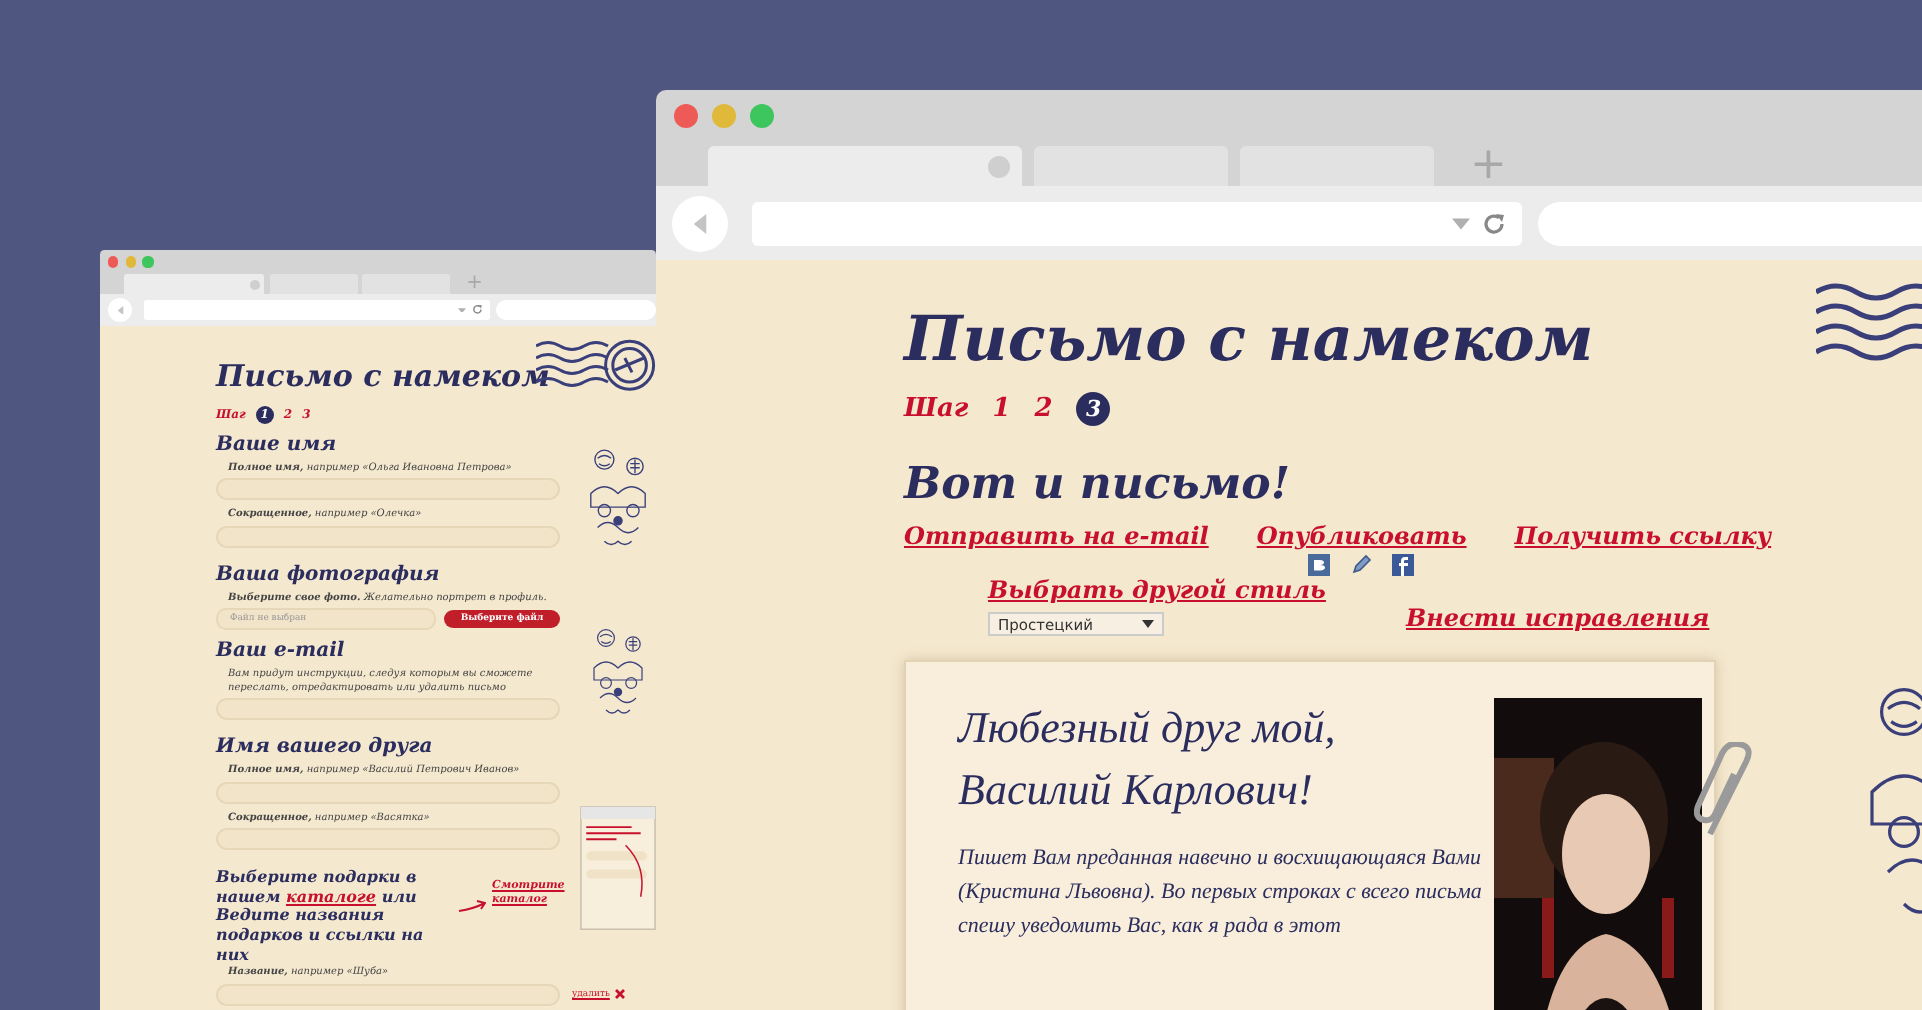 This screenshot has height=1010, width=1922. What do you see at coordinates (1093, 409) in the screenshot?
I see `step-link: 3` at bounding box center [1093, 409].